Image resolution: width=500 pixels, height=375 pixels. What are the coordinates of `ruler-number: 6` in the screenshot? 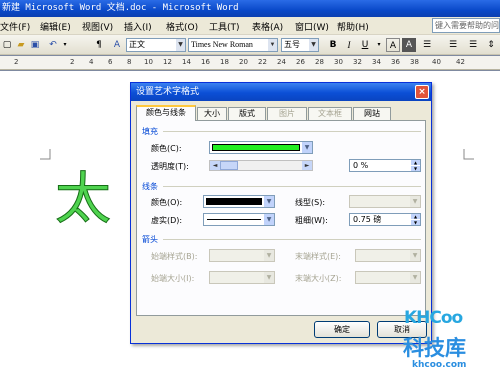 It's located at (110, 62).